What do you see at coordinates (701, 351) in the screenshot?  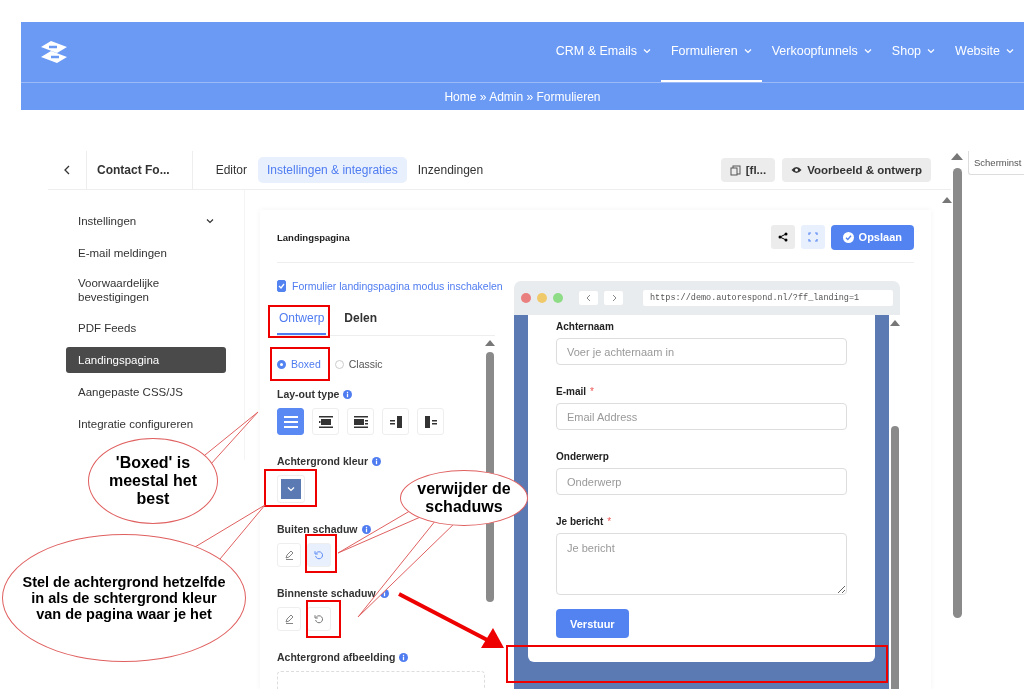 I see `input-field: Voer je achternaam in` at bounding box center [701, 351].